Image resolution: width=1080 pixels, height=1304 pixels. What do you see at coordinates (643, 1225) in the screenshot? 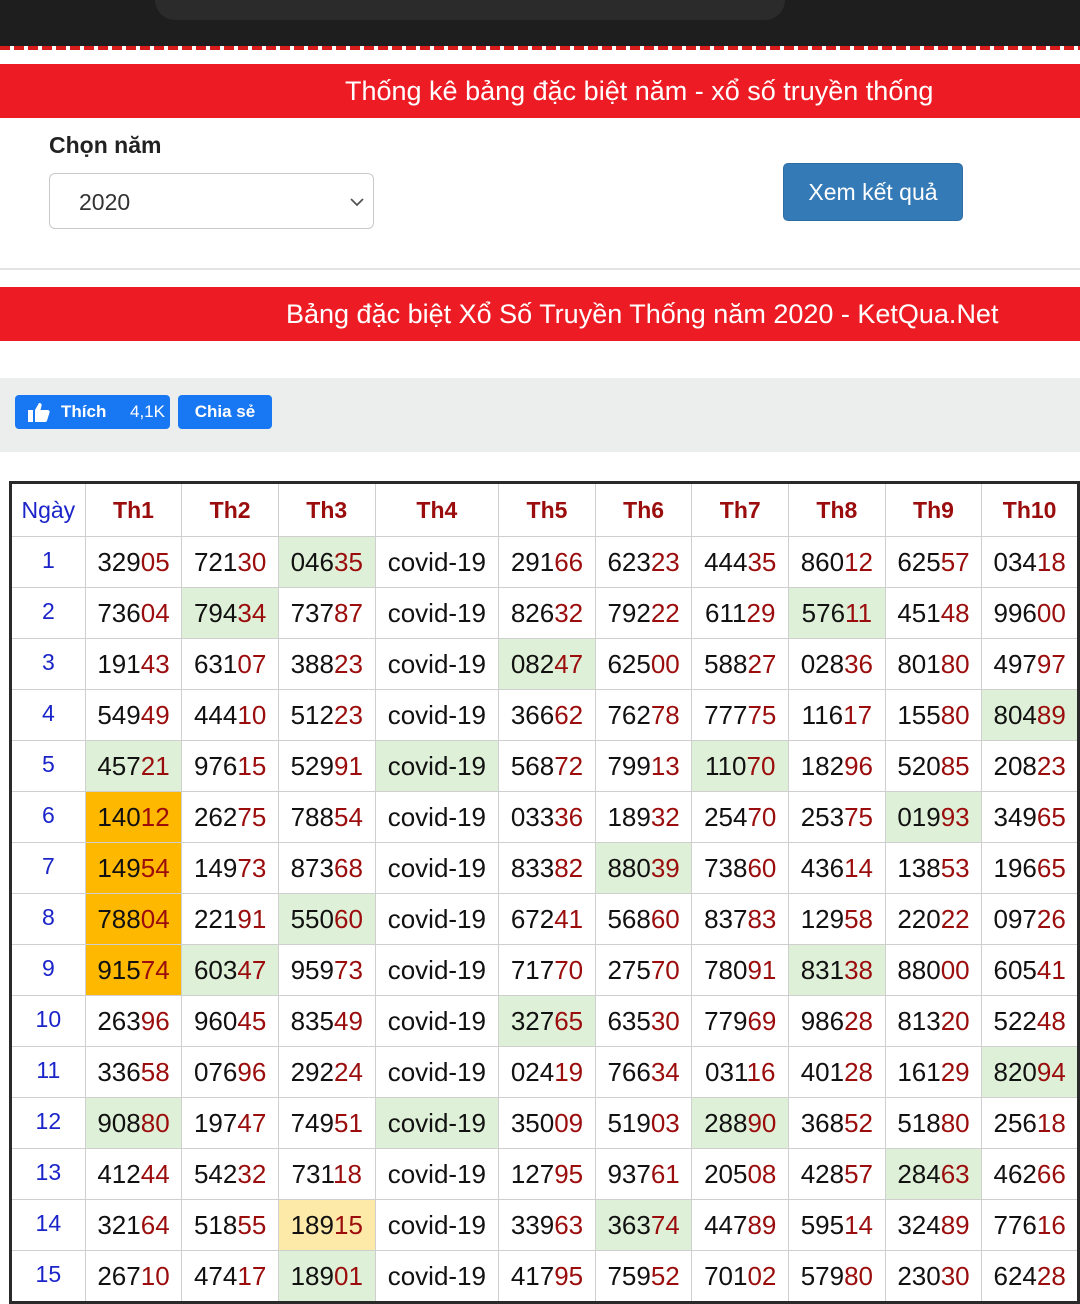
I see `result-cell: 36374` at bounding box center [643, 1225].